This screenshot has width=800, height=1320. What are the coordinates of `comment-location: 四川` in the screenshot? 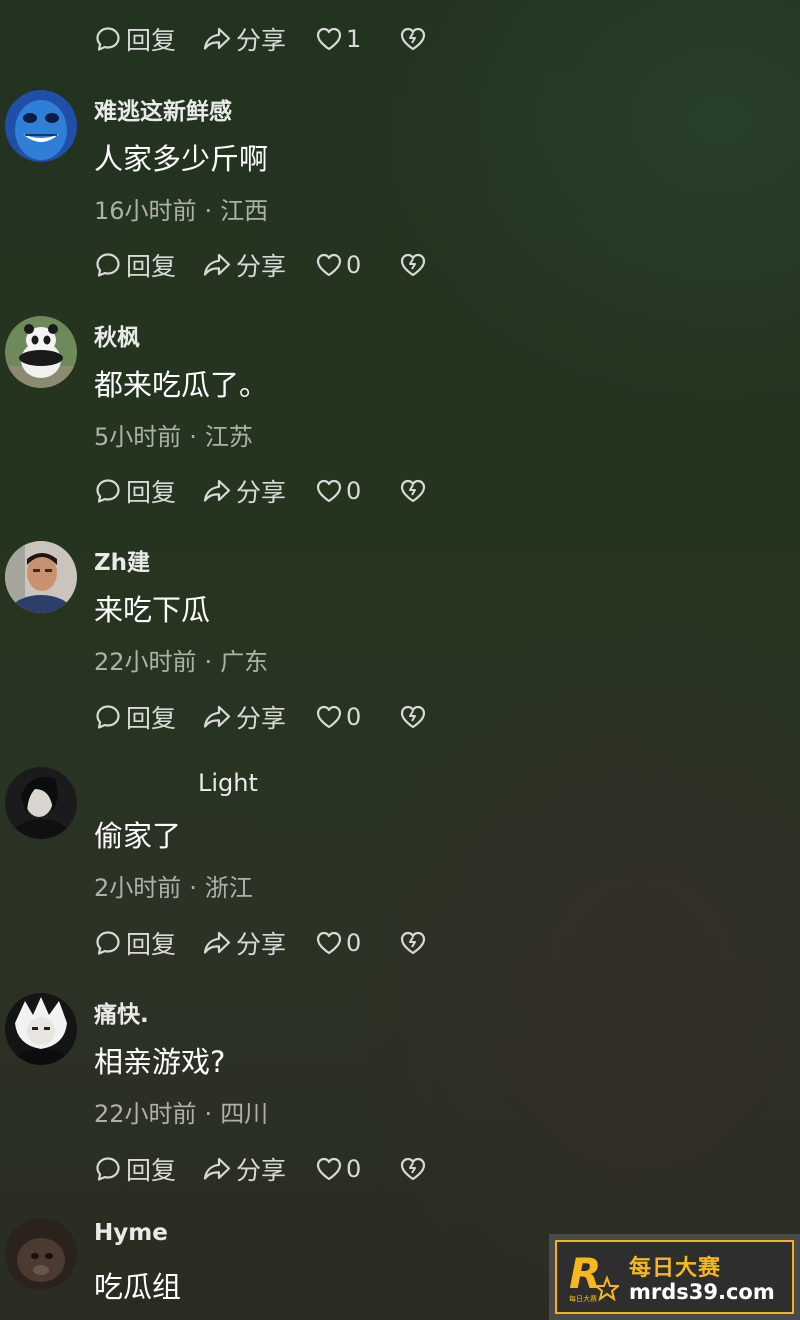 It's located at (244, 1114).